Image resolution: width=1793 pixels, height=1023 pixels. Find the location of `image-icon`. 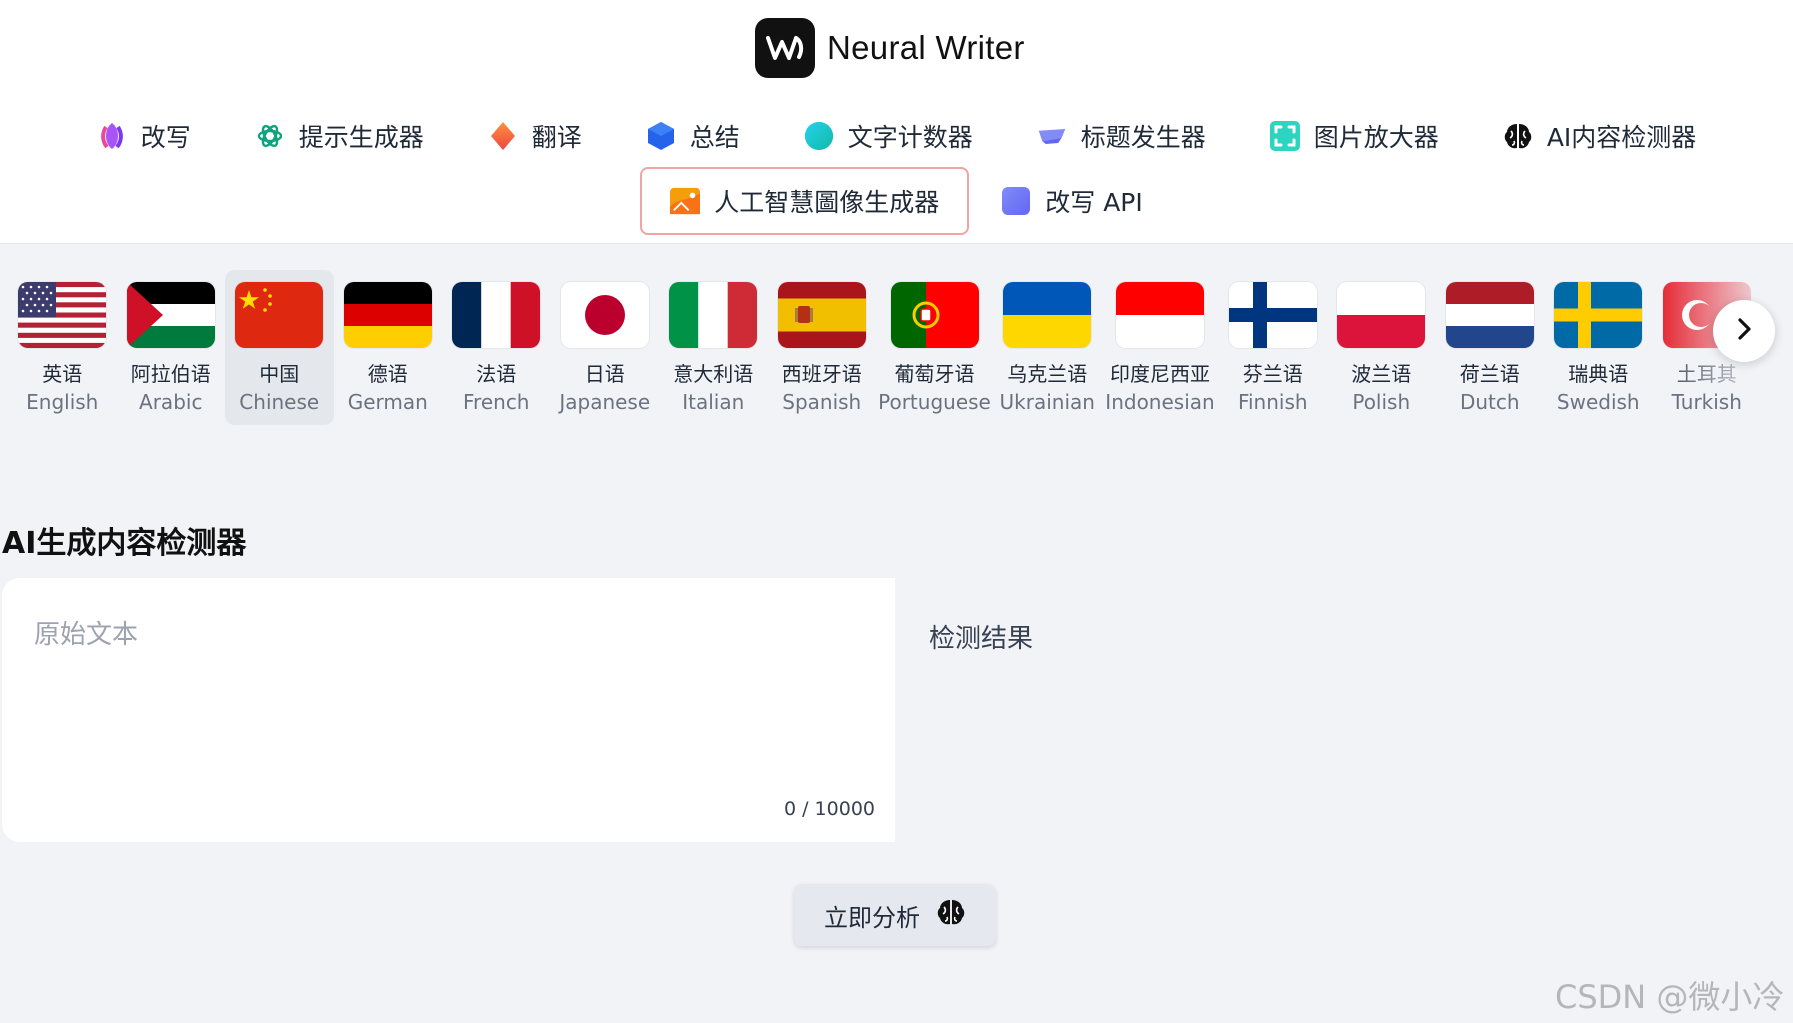

image-icon is located at coordinates (685, 201).